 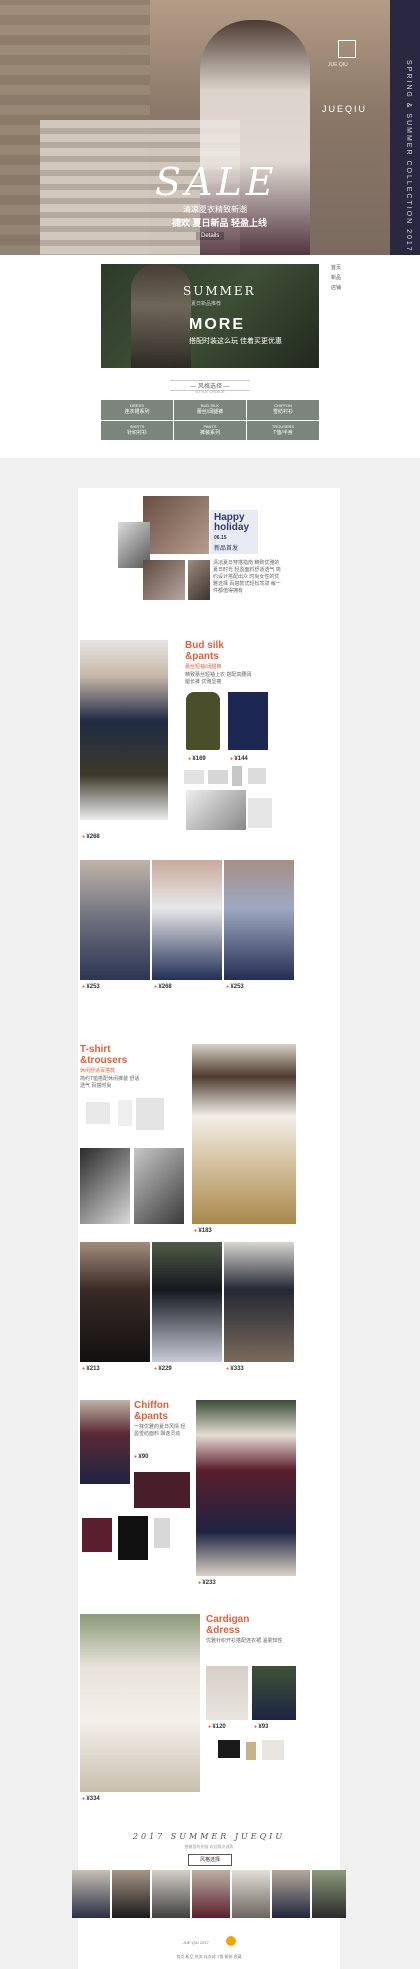 I want to click on bud-silk-title-line2: &pants, so click(x=202, y=656).